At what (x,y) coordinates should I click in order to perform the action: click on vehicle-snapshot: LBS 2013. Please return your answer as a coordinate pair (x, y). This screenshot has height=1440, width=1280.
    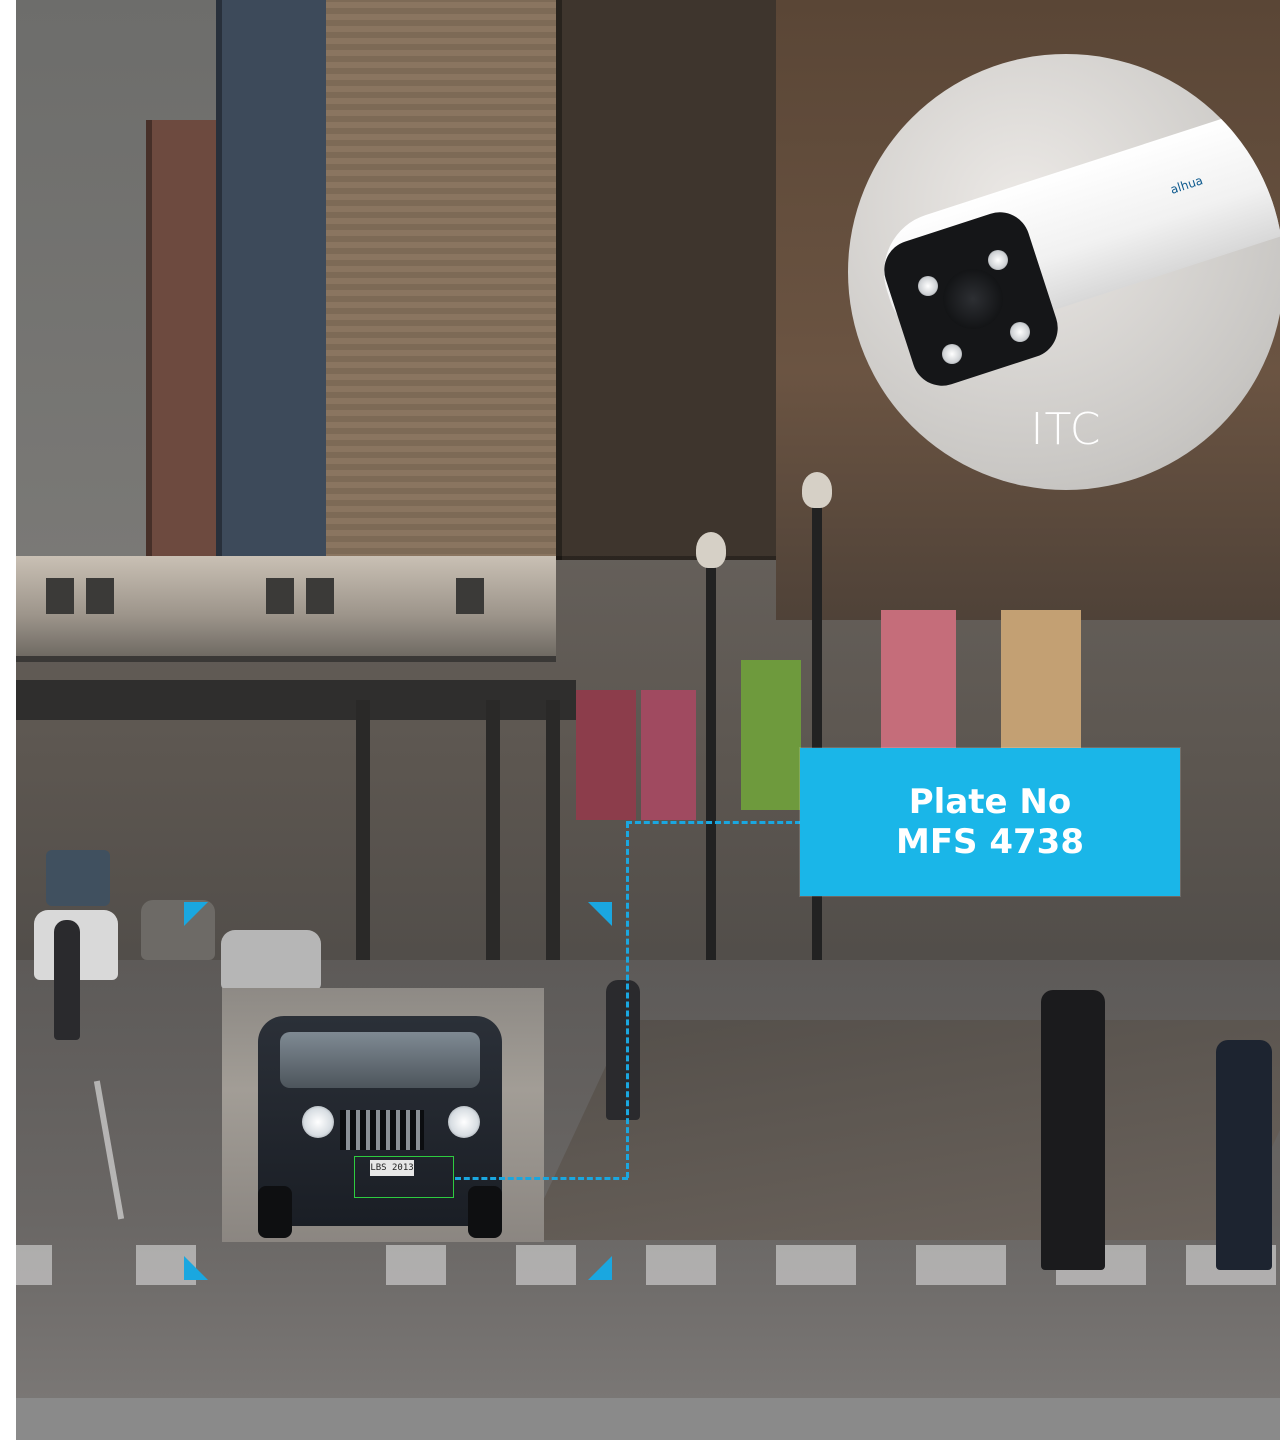
    Looking at the image, I should click on (383, 1115).